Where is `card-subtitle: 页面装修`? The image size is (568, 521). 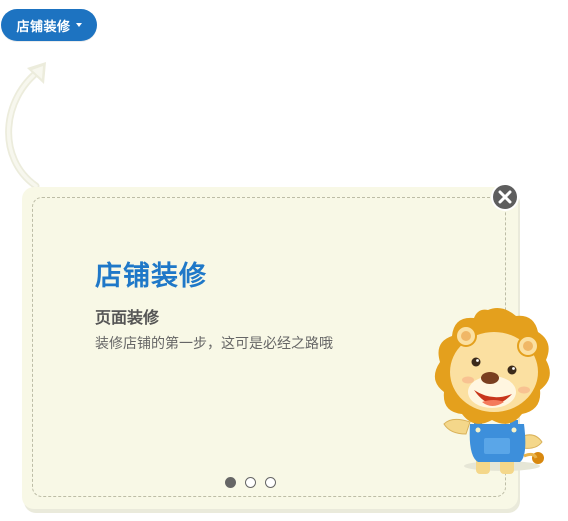 card-subtitle: 页面装修 is located at coordinates (127, 317).